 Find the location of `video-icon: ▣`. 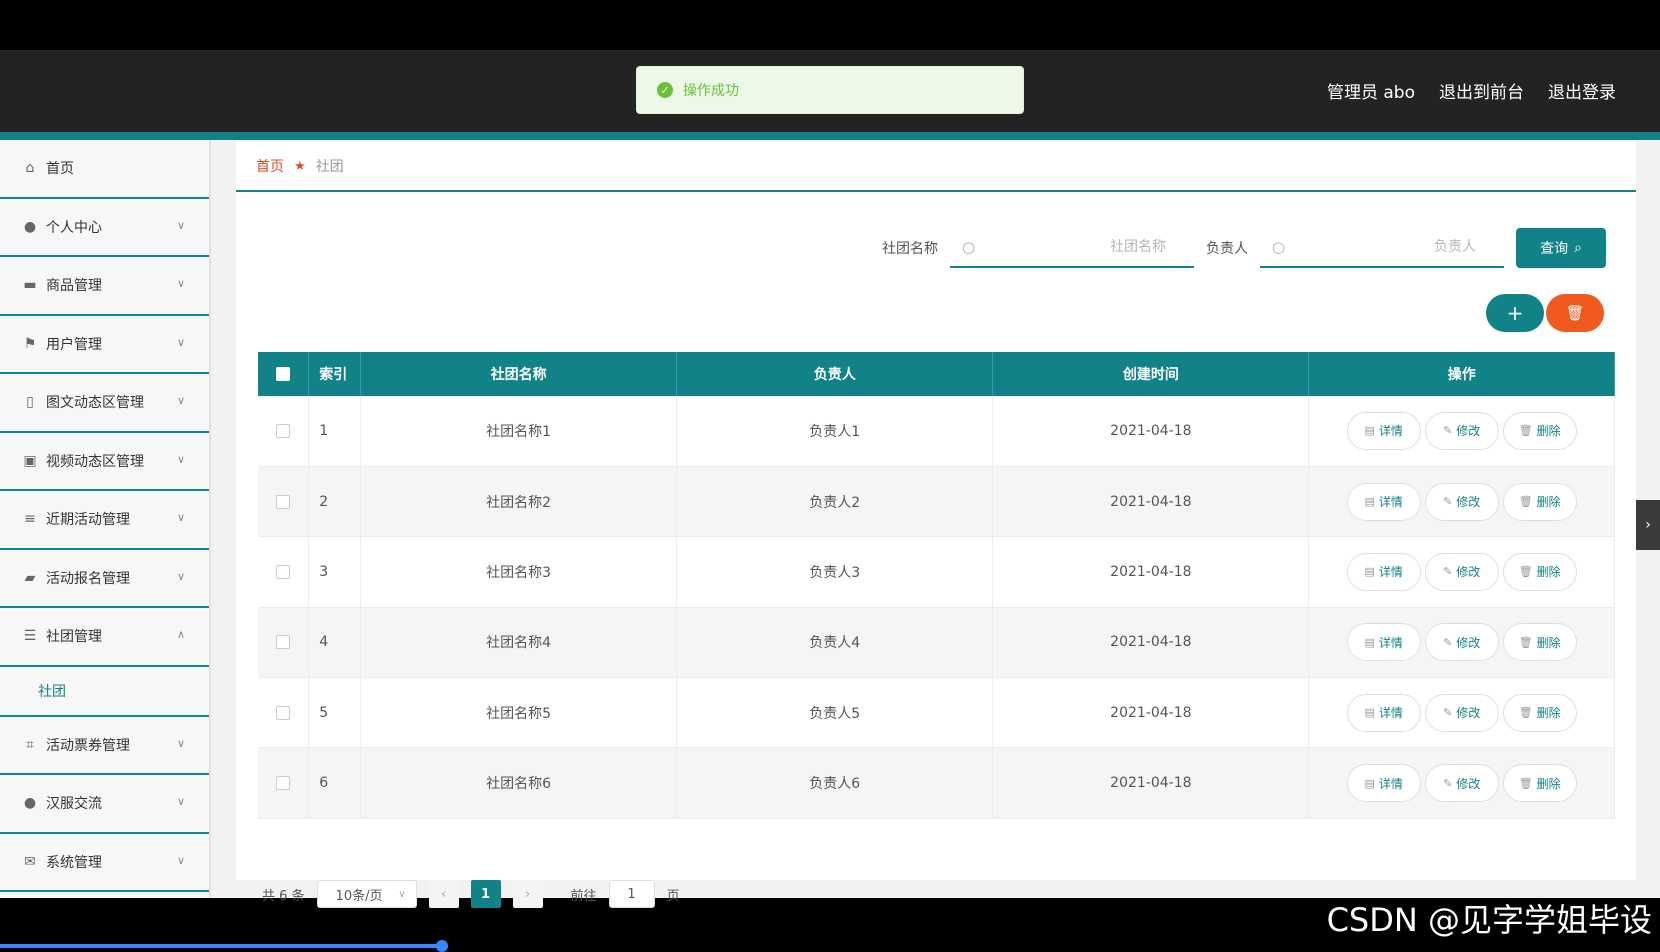

video-icon: ▣ is located at coordinates (30, 460).